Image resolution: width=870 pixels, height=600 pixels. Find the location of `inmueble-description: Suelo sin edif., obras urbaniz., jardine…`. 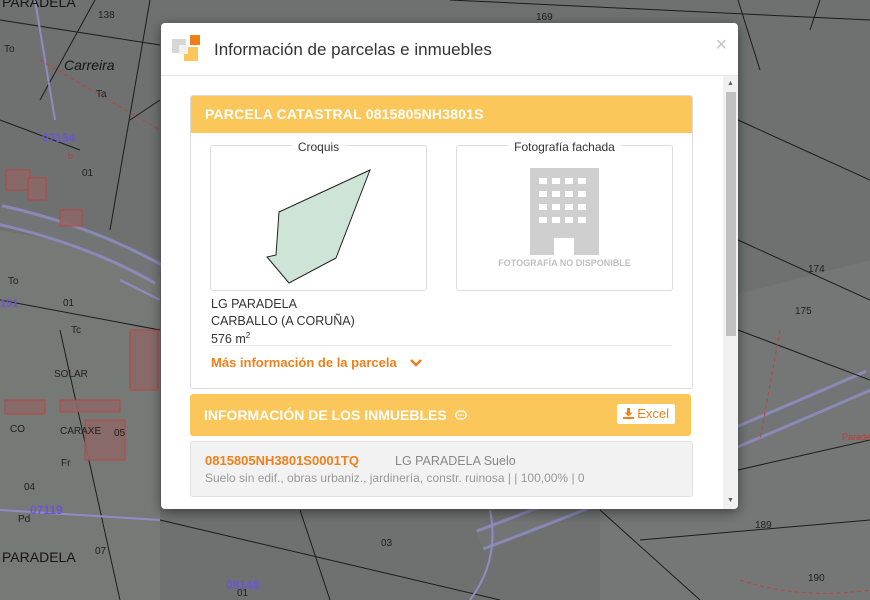

inmueble-description: Suelo sin edif., obras urbaniz., jardine… is located at coordinates (395, 478).